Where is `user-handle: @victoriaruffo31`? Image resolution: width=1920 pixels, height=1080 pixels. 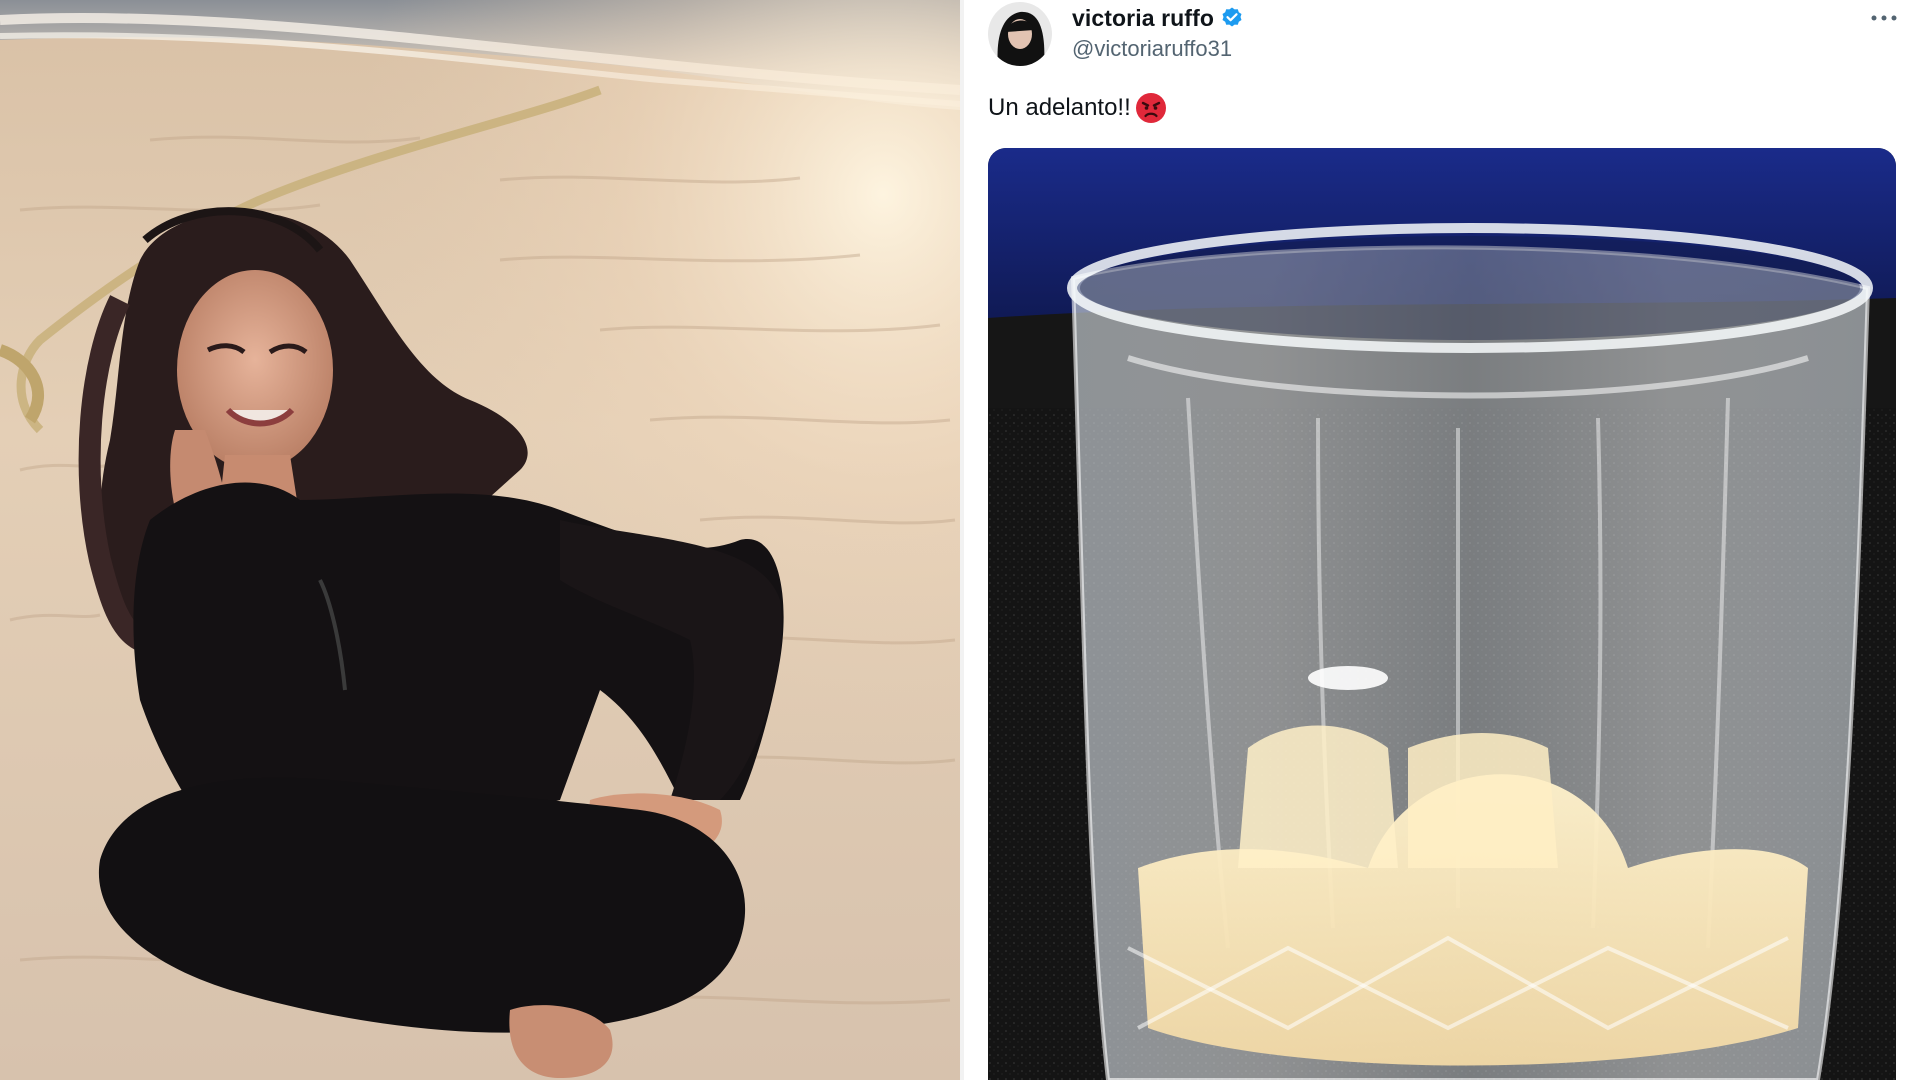
user-handle: @victoriaruffo31 is located at coordinates (1152, 49).